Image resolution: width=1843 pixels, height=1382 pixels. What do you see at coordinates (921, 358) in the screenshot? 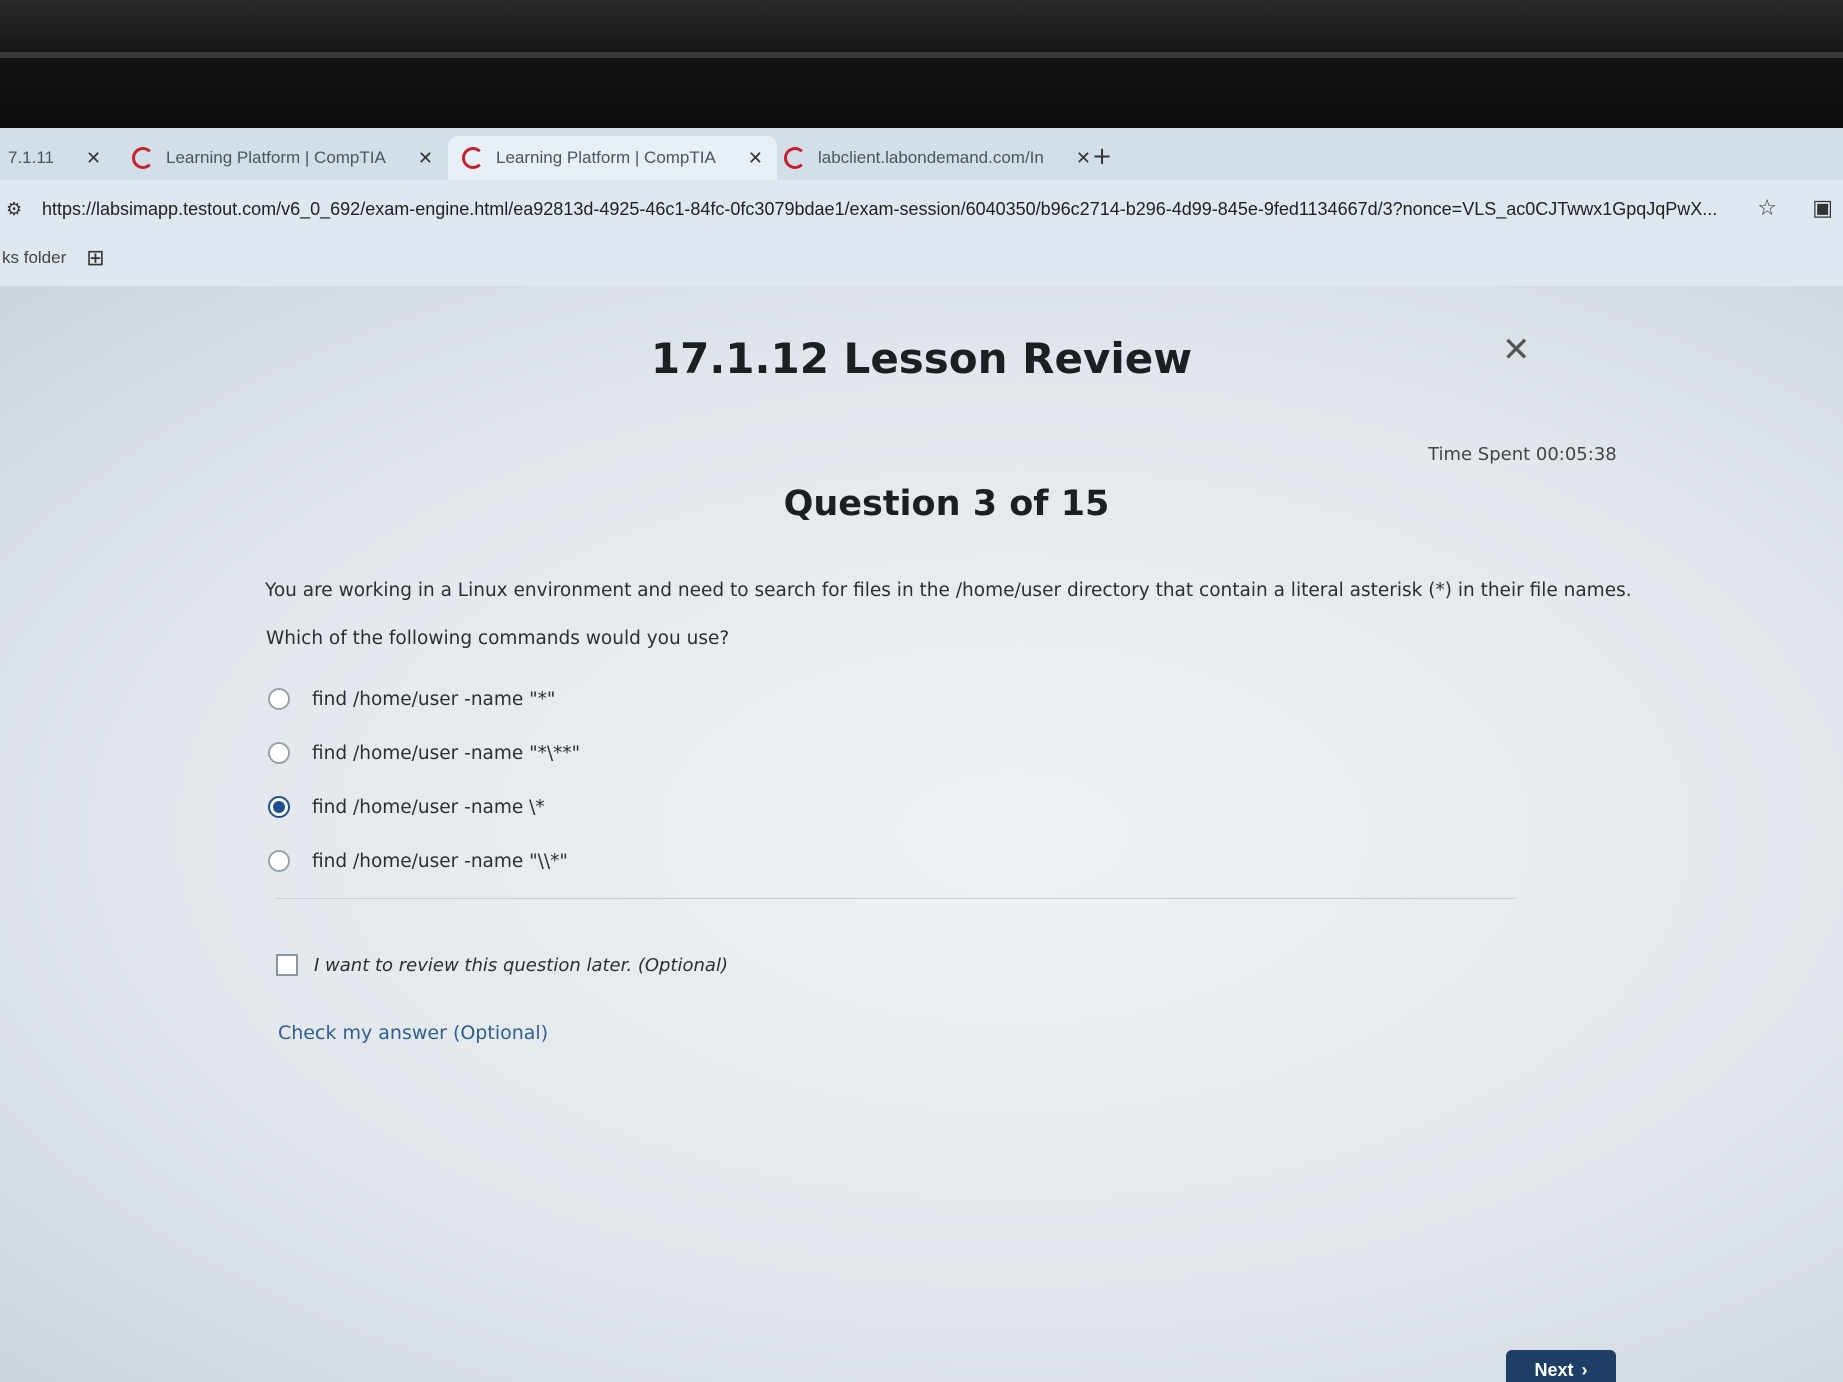
I see `page-title: 17.1.12 Lesson Review` at bounding box center [921, 358].